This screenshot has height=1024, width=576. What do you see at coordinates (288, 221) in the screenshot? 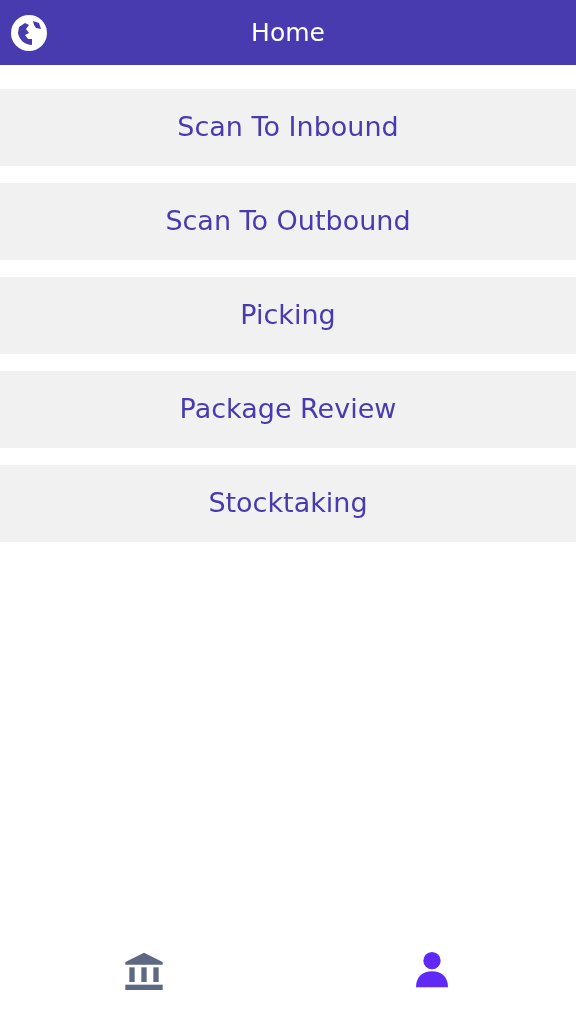
I see `menu-button: Scan To Outbound` at bounding box center [288, 221].